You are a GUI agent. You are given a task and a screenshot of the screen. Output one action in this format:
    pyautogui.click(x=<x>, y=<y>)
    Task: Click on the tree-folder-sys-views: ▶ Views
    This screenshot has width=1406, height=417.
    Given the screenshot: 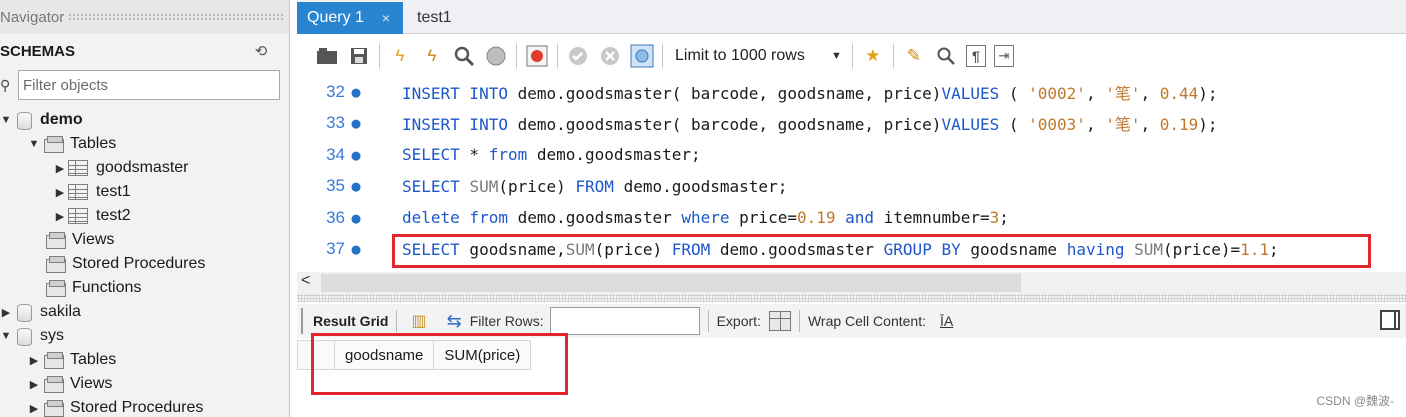 What is the action you would take?
    pyautogui.click(x=70, y=384)
    